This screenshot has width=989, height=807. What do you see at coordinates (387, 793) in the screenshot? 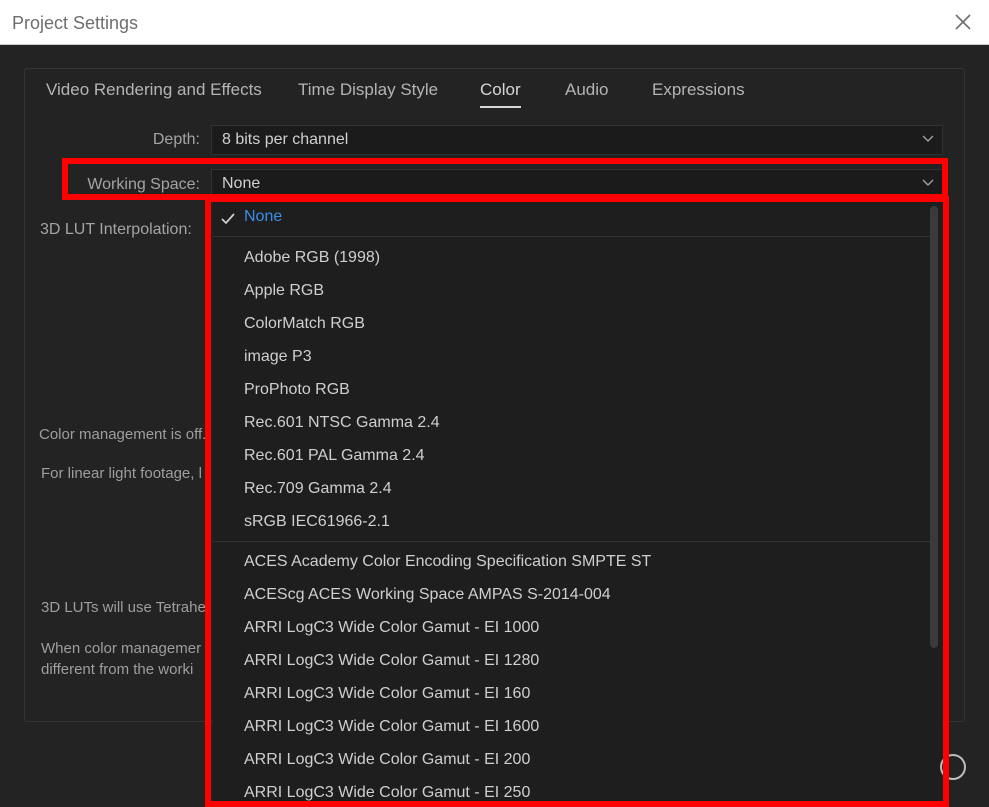
I see `dropdown-option: ARRI LogC3 Wide Color Gamut - EI 250` at bounding box center [387, 793].